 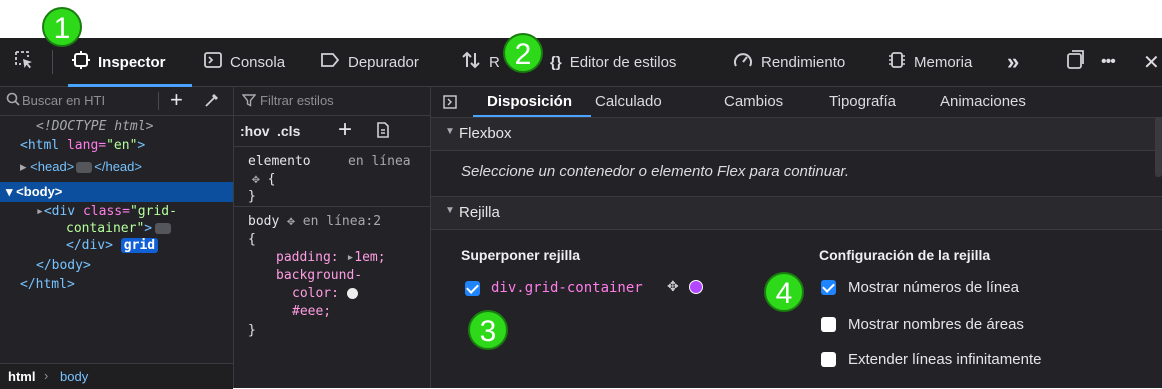 What do you see at coordinates (330, 62) in the screenshot?
I see `debugger-icon` at bounding box center [330, 62].